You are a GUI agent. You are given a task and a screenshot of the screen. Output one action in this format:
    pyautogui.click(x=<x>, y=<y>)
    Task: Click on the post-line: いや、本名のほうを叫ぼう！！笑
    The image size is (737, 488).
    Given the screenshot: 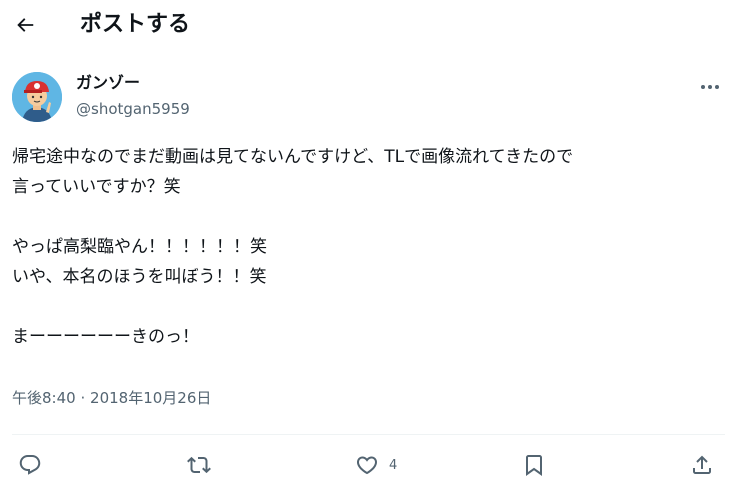 What is the action you would take?
    pyautogui.click(x=139, y=277)
    